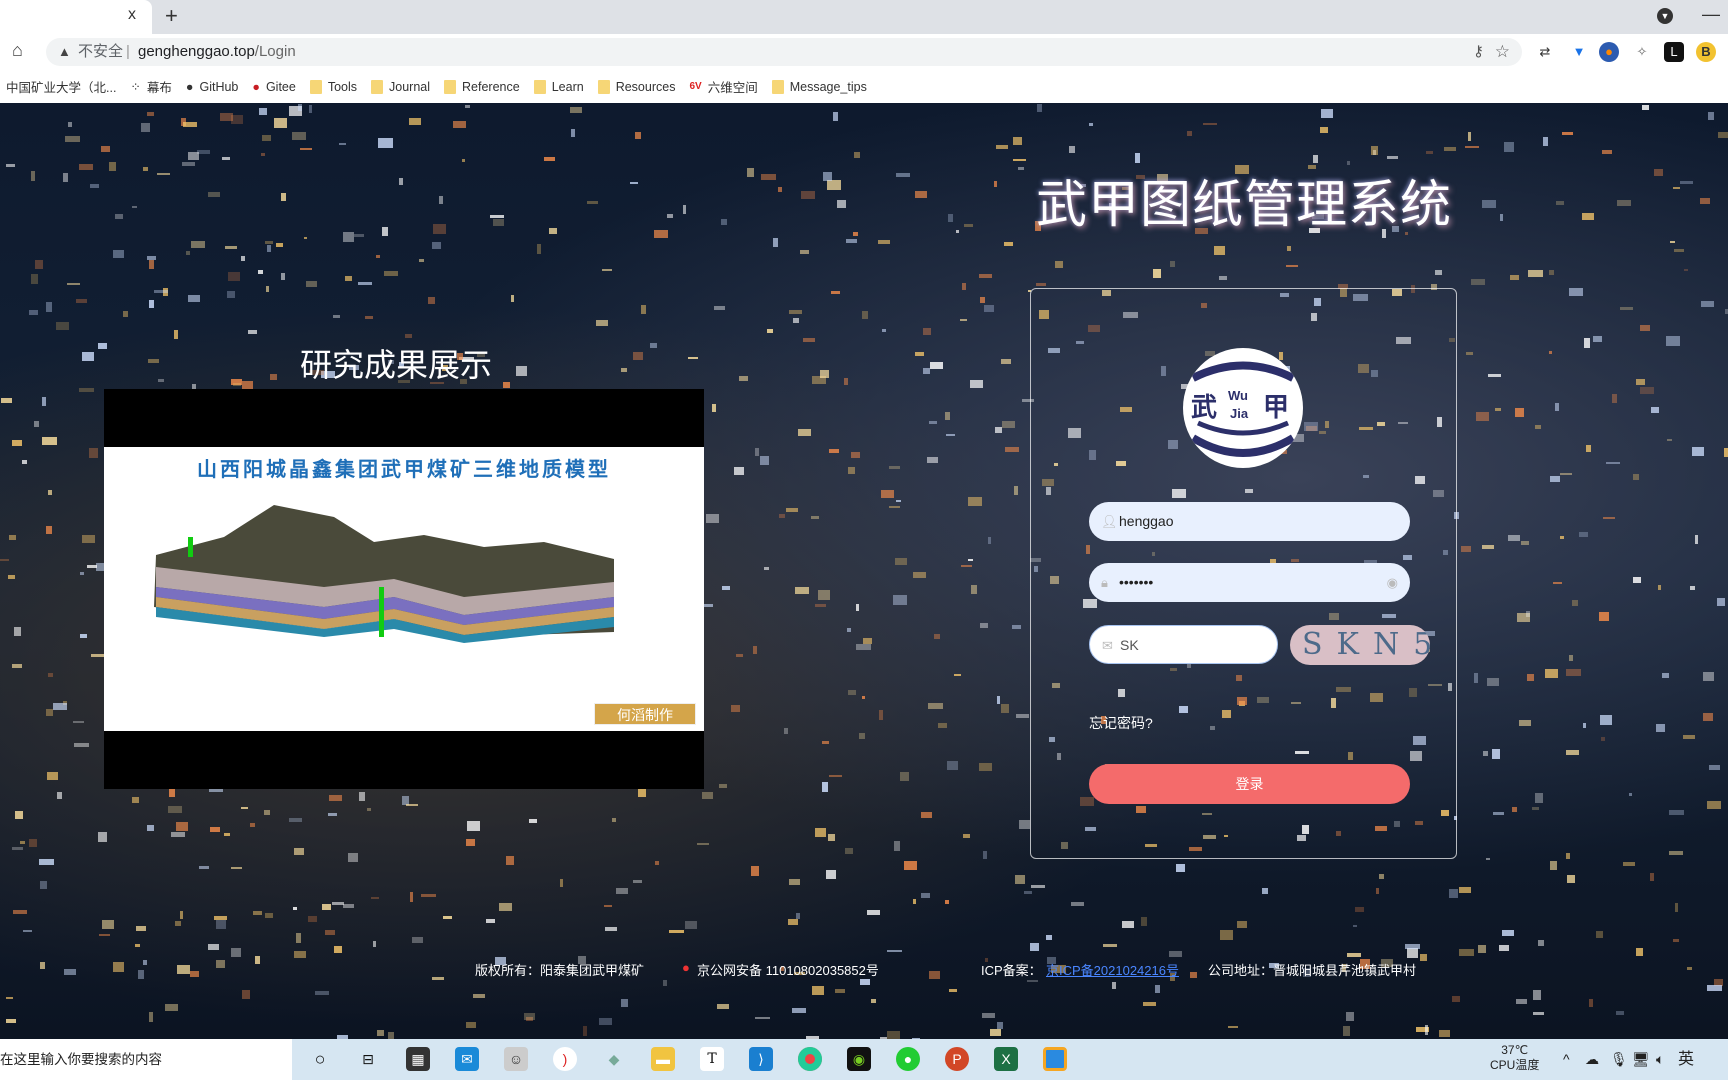  I want to click on minimize-button: —, so click(1711, 14).